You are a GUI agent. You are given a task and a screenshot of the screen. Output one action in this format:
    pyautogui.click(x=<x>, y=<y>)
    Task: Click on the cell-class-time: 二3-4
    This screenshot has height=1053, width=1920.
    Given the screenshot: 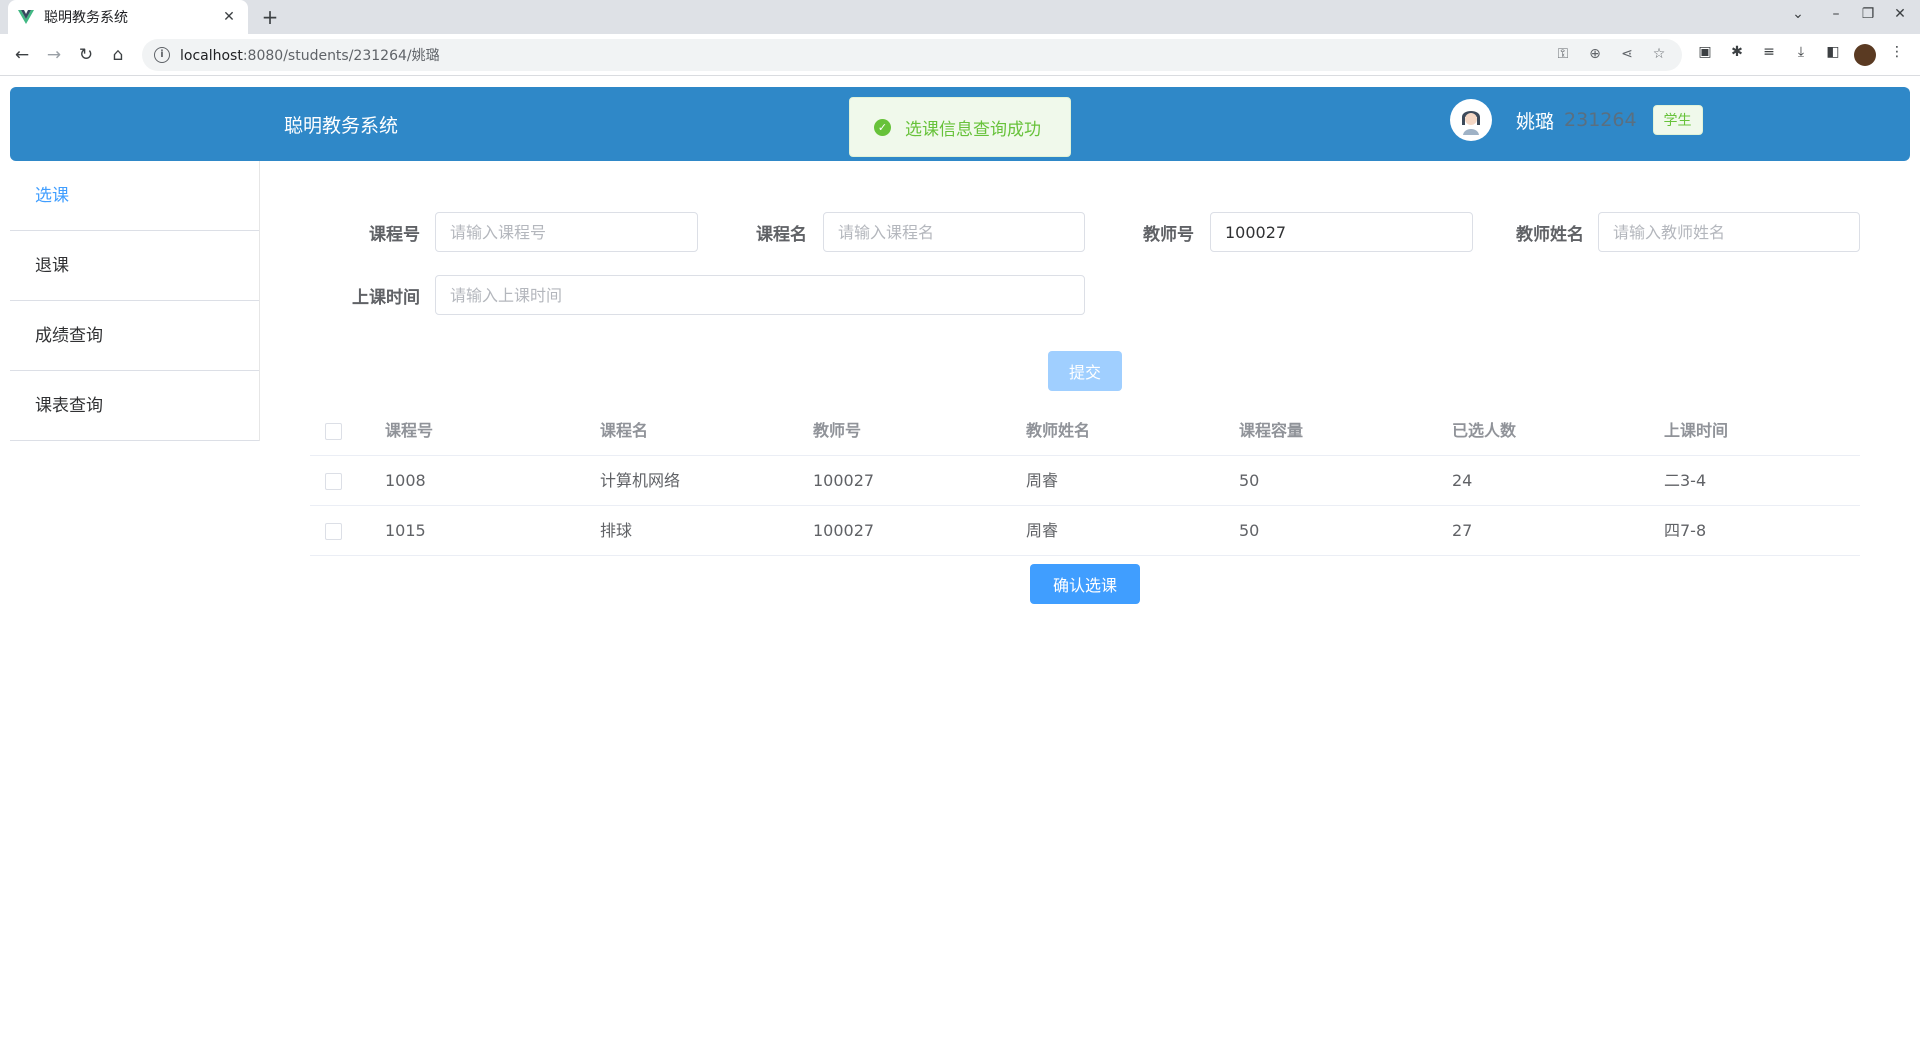 What is the action you would take?
    pyautogui.click(x=1685, y=480)
    